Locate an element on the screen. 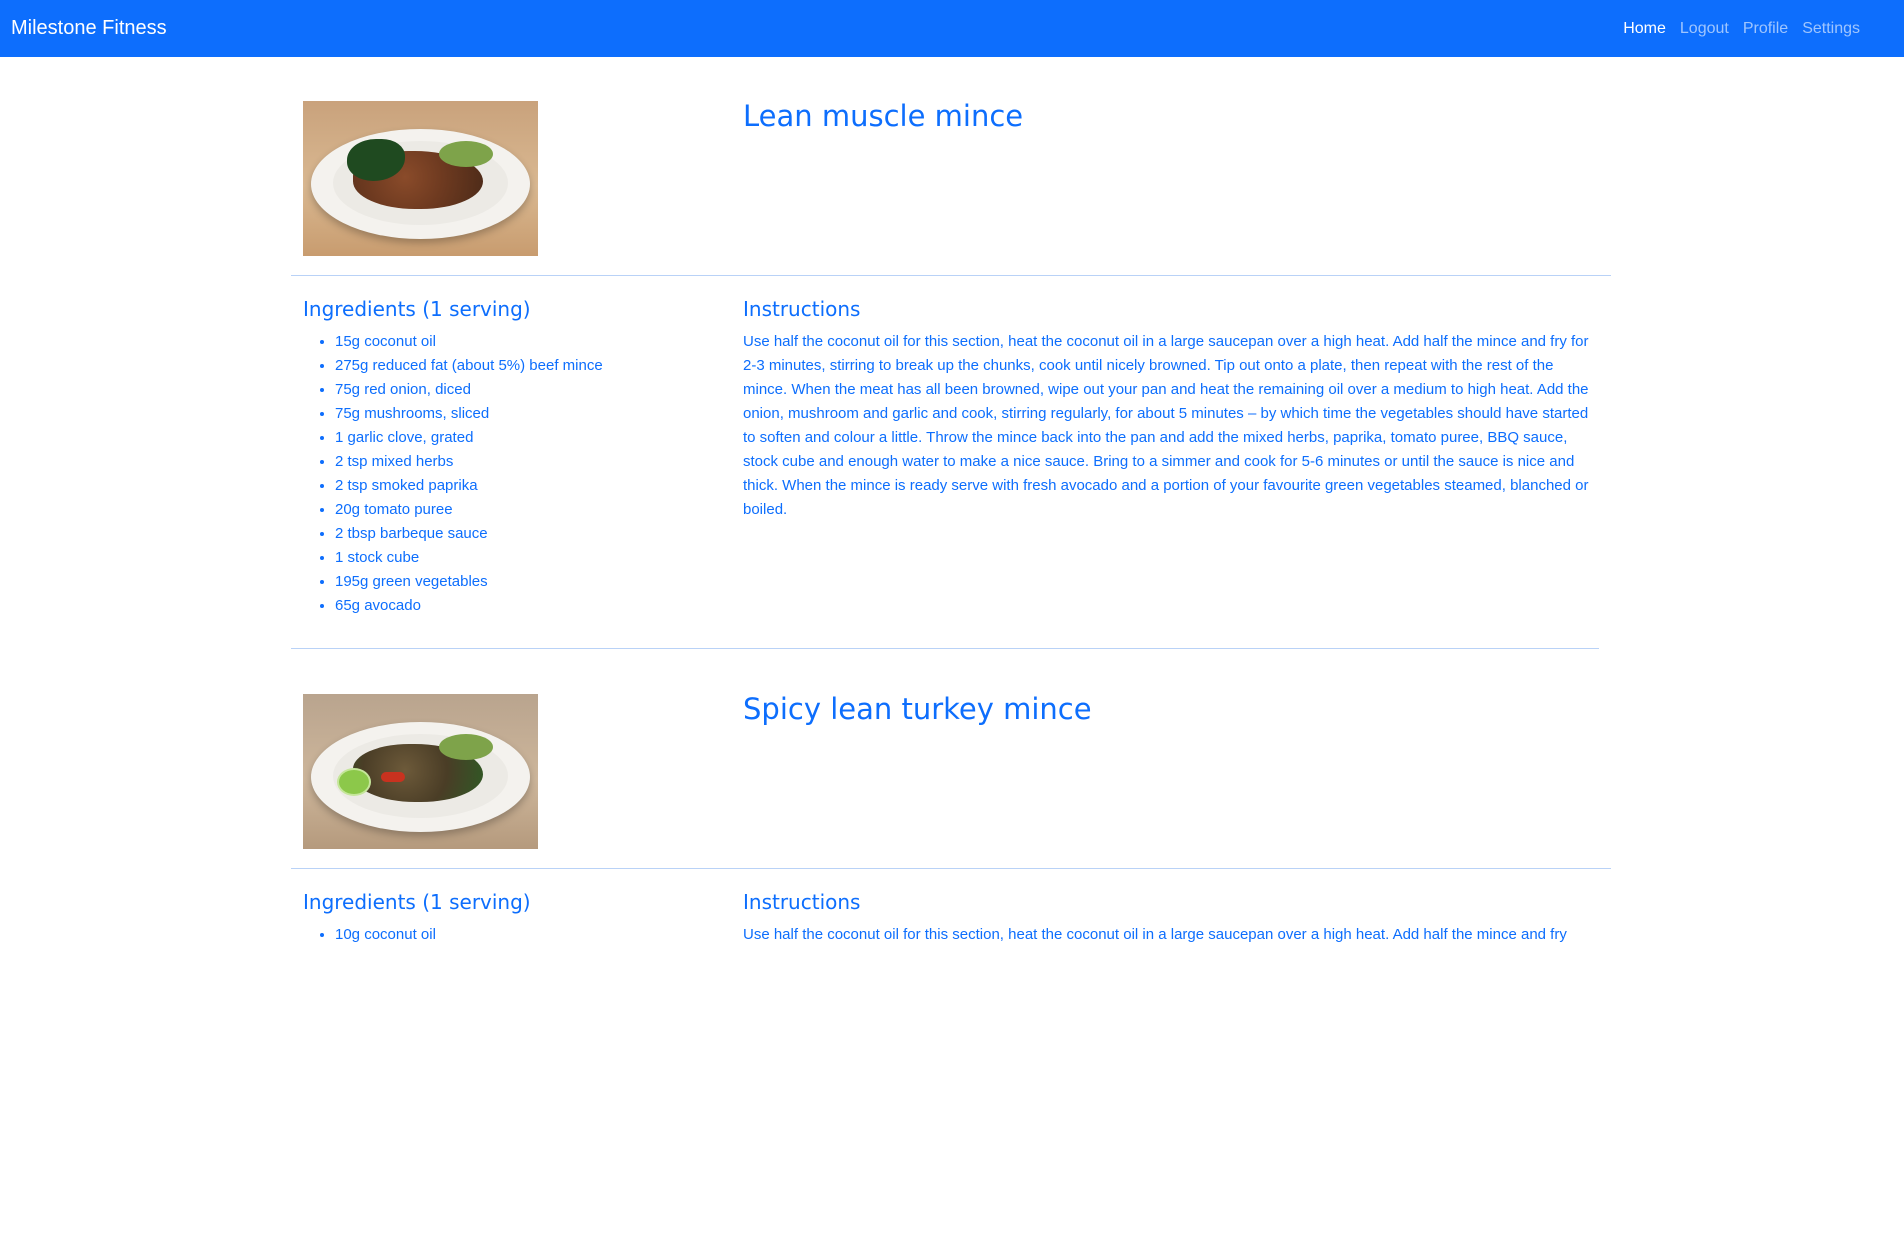  recipe-divider is located at coordinates (945, 648).